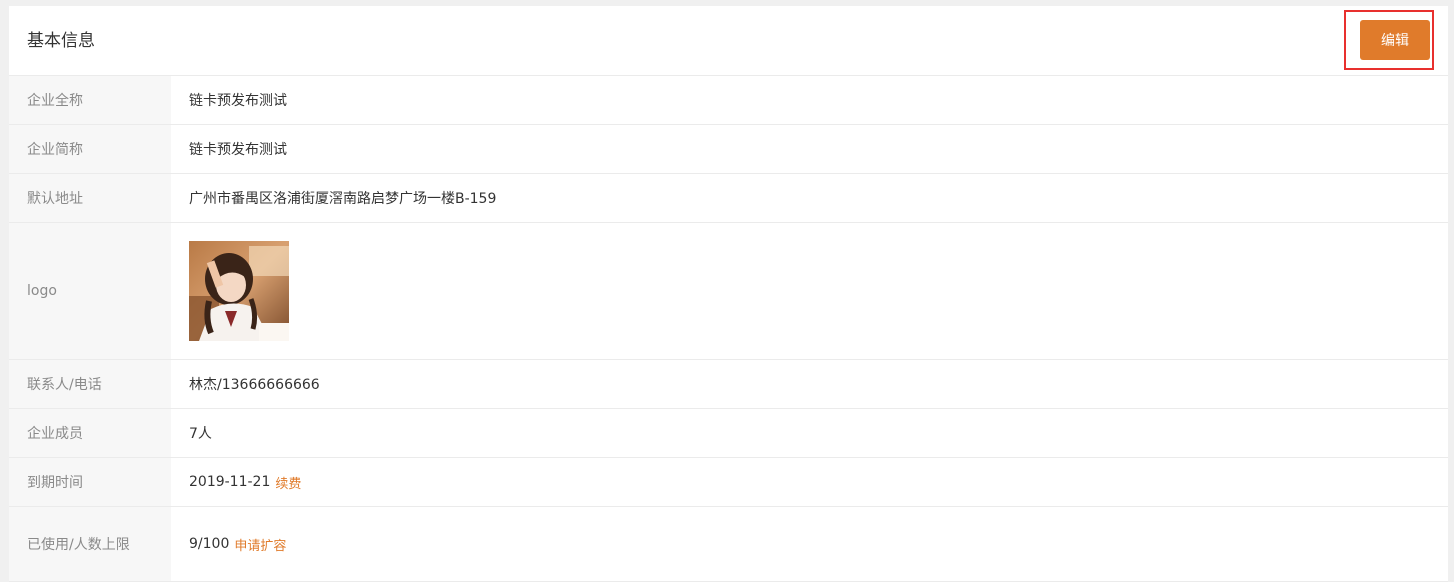  What do you see at coordinates (728, 149) in the screenshot?
I see `row-short-name: 企业简称 链卡预发布测试` at bounding box center [728, 149].